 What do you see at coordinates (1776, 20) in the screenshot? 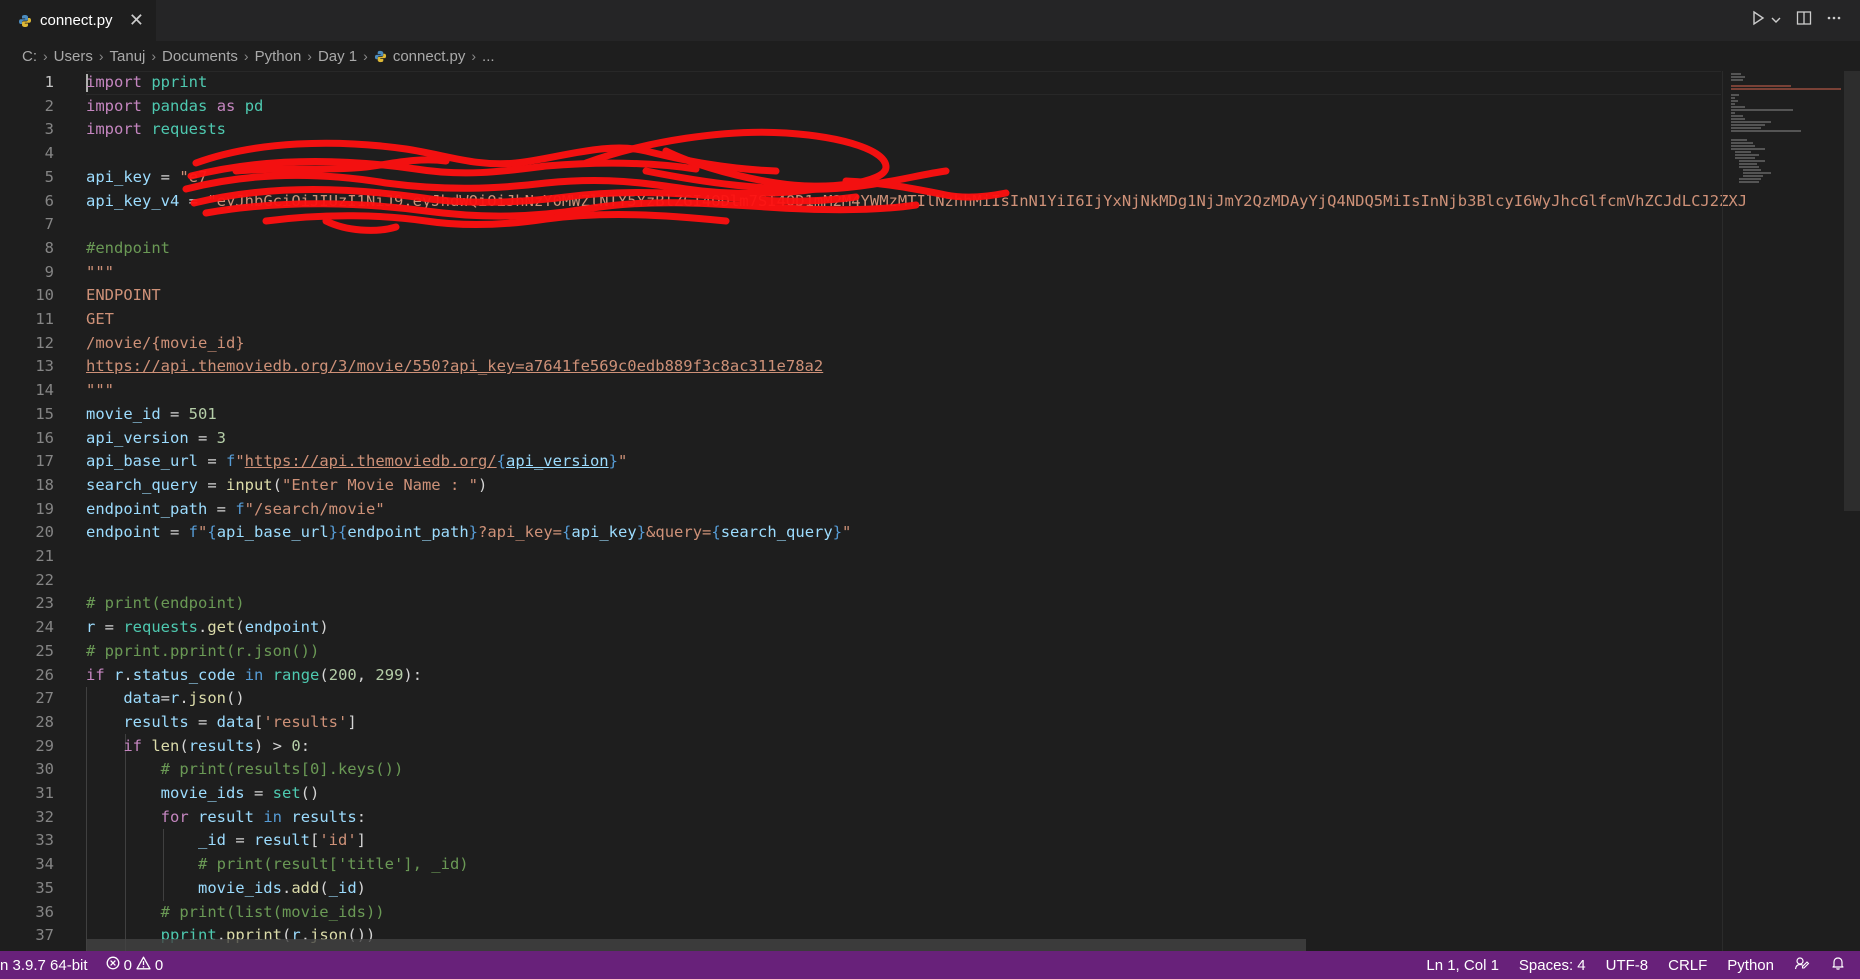
I see `chevron-down-icon` at bounding box center [1776, 20].